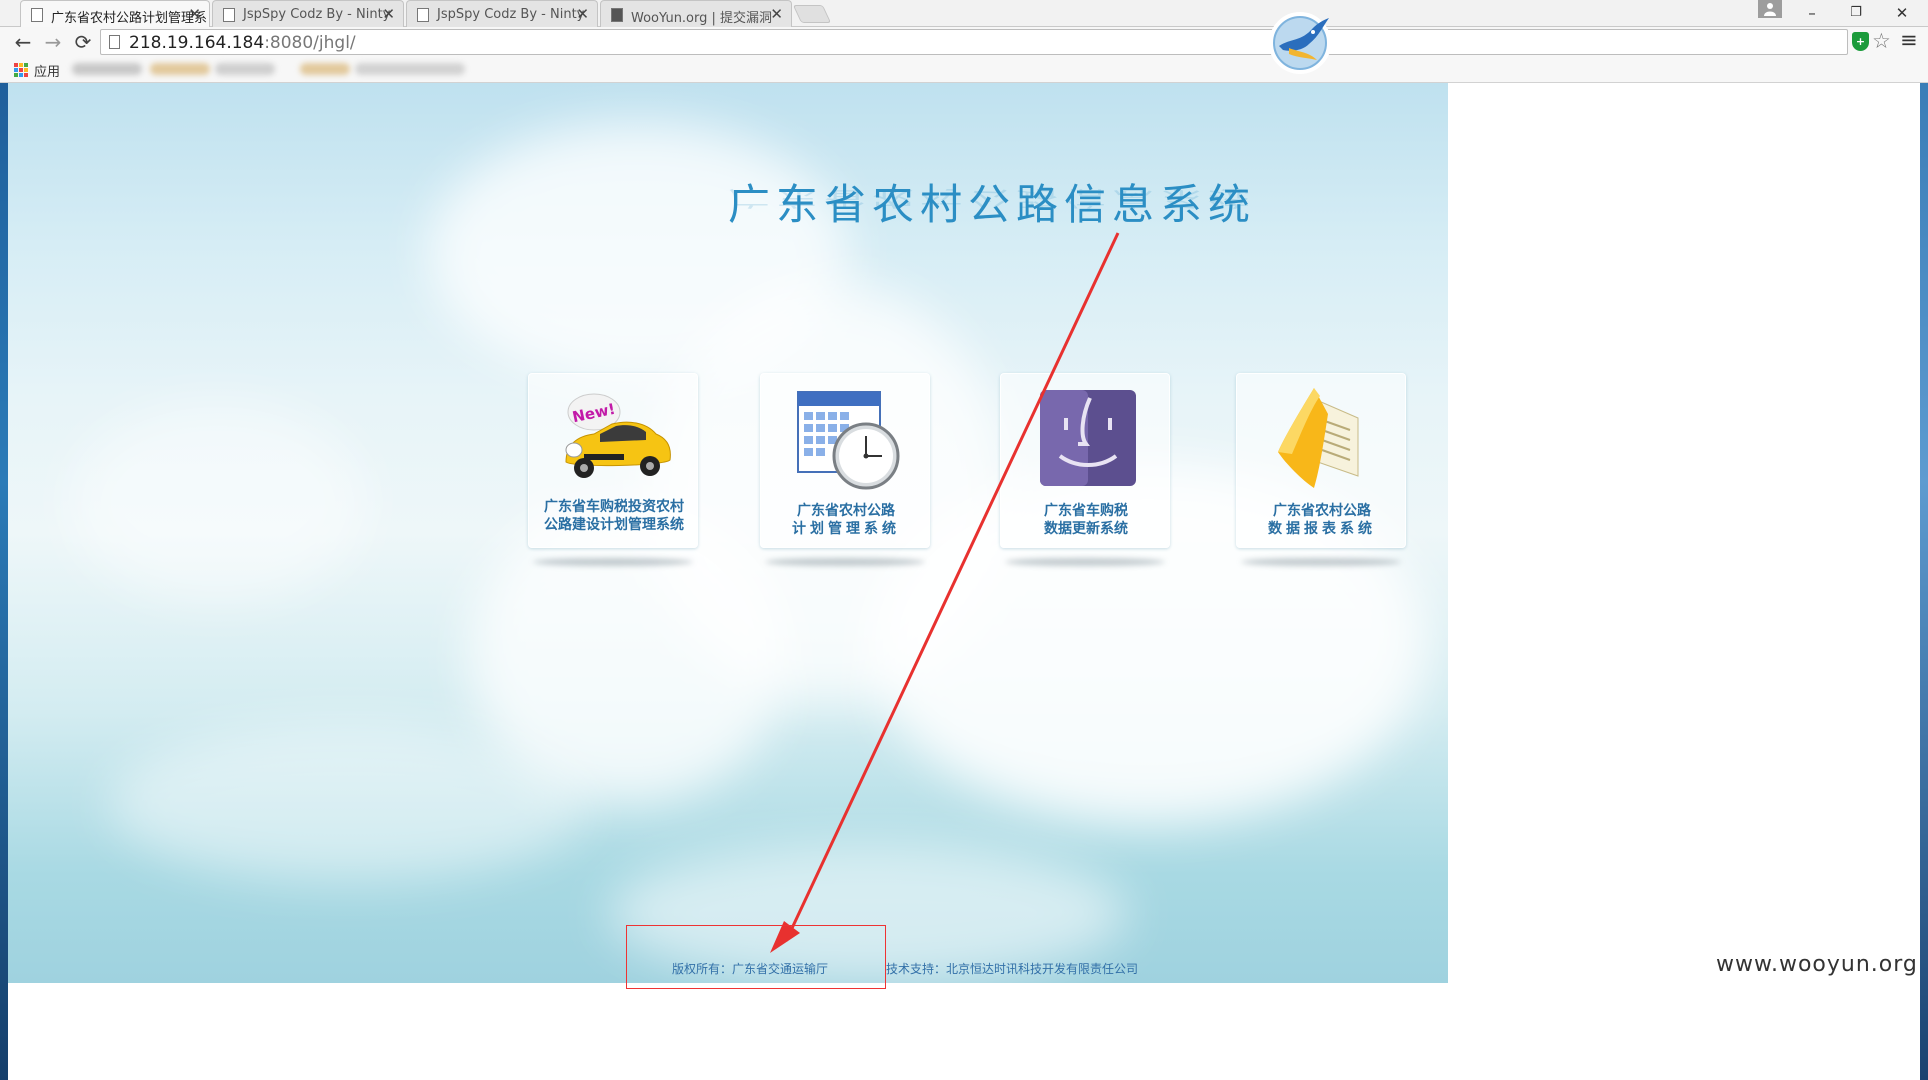 The height and width of the screenshot is (1080, 1928). What do you see at coordinates (1086, 529) in the screenshot?
I see `tile-label-line: 数据更新系统` at bounding box center [1086, 529].